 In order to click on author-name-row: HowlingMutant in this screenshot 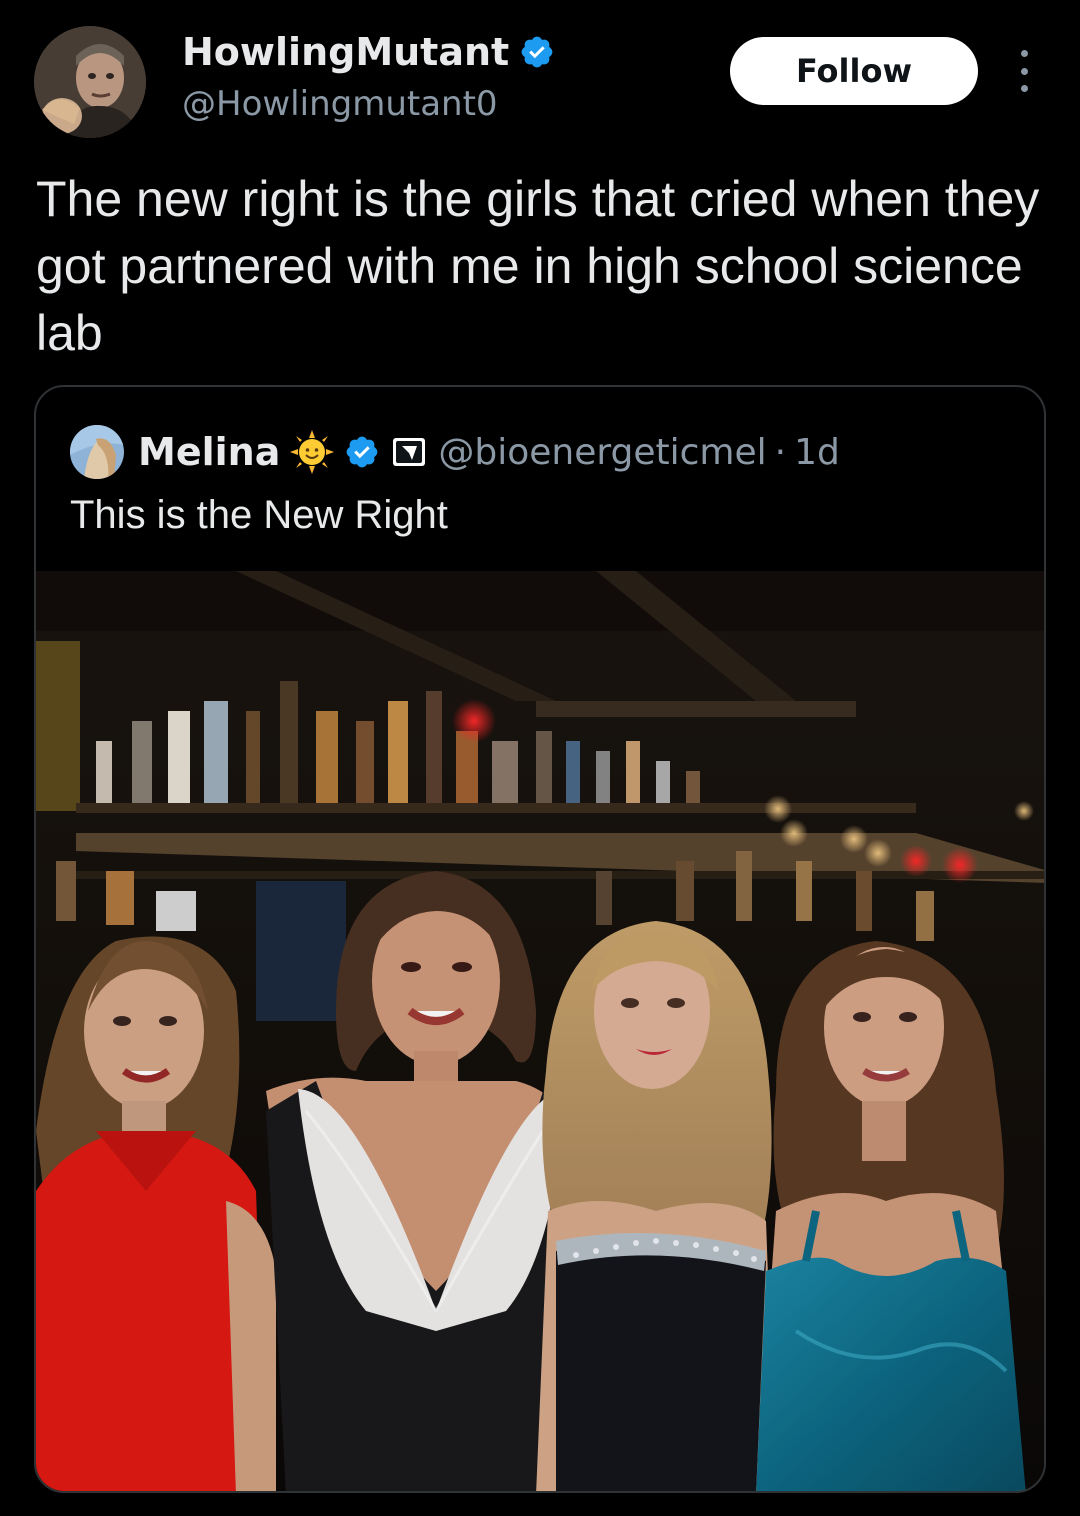, I will do `click(368, 52)`.